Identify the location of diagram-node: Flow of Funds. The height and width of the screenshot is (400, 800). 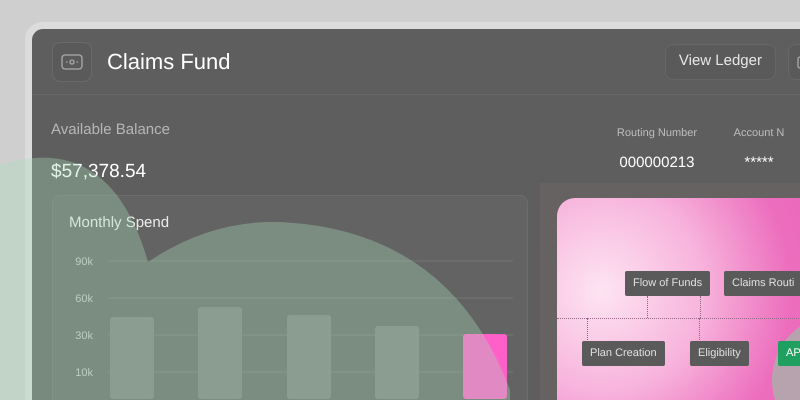
(667, 283).